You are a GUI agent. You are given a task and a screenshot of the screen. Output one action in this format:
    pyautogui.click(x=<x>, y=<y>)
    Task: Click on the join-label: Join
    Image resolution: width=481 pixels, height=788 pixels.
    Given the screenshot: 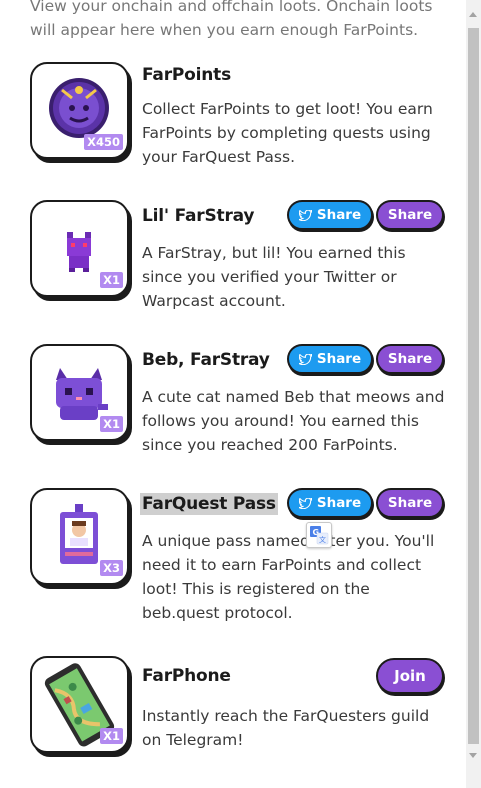 What is the action you would take?
    pyautogui.click(x=410, y=676)
    